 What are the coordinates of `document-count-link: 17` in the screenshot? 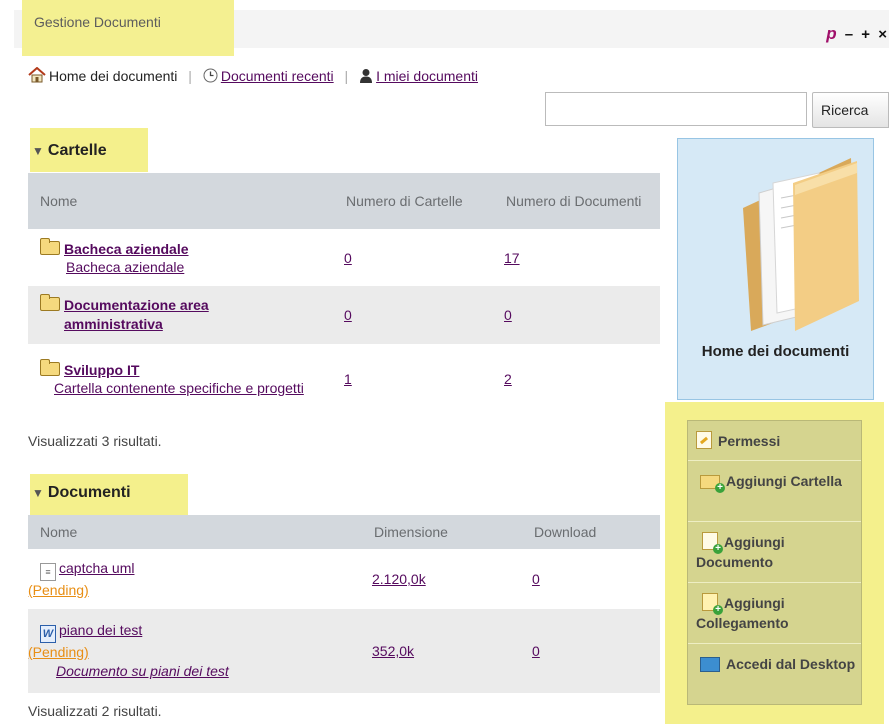 It's located at (512, 258).